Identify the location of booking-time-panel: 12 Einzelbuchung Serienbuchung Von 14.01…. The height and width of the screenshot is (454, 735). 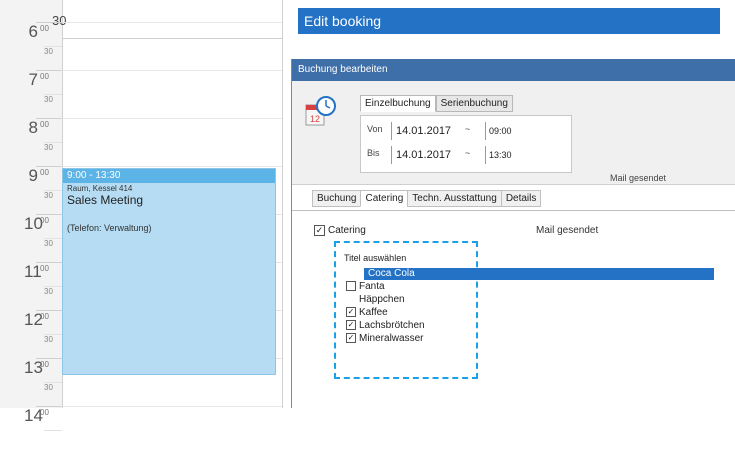
(513, 133).